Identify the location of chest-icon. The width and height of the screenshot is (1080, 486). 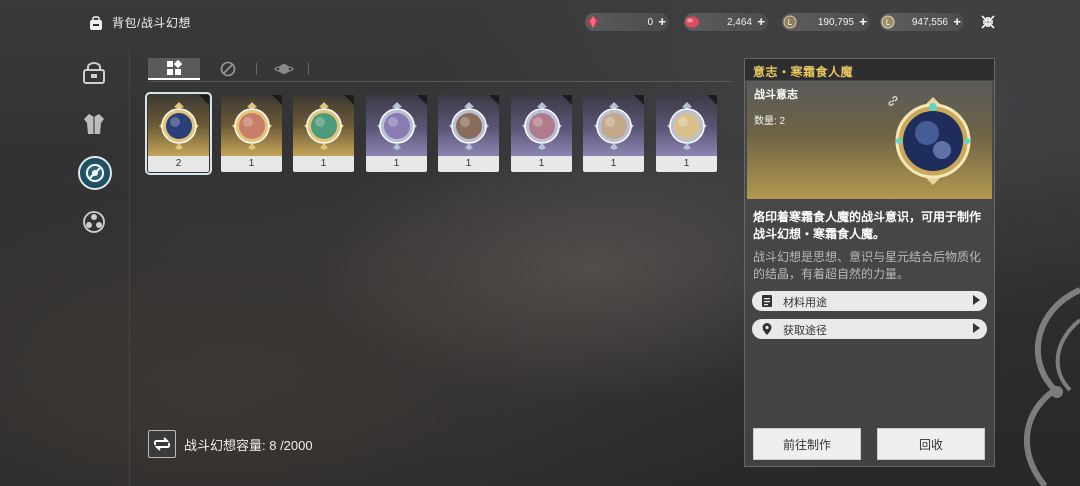
(94, 73).